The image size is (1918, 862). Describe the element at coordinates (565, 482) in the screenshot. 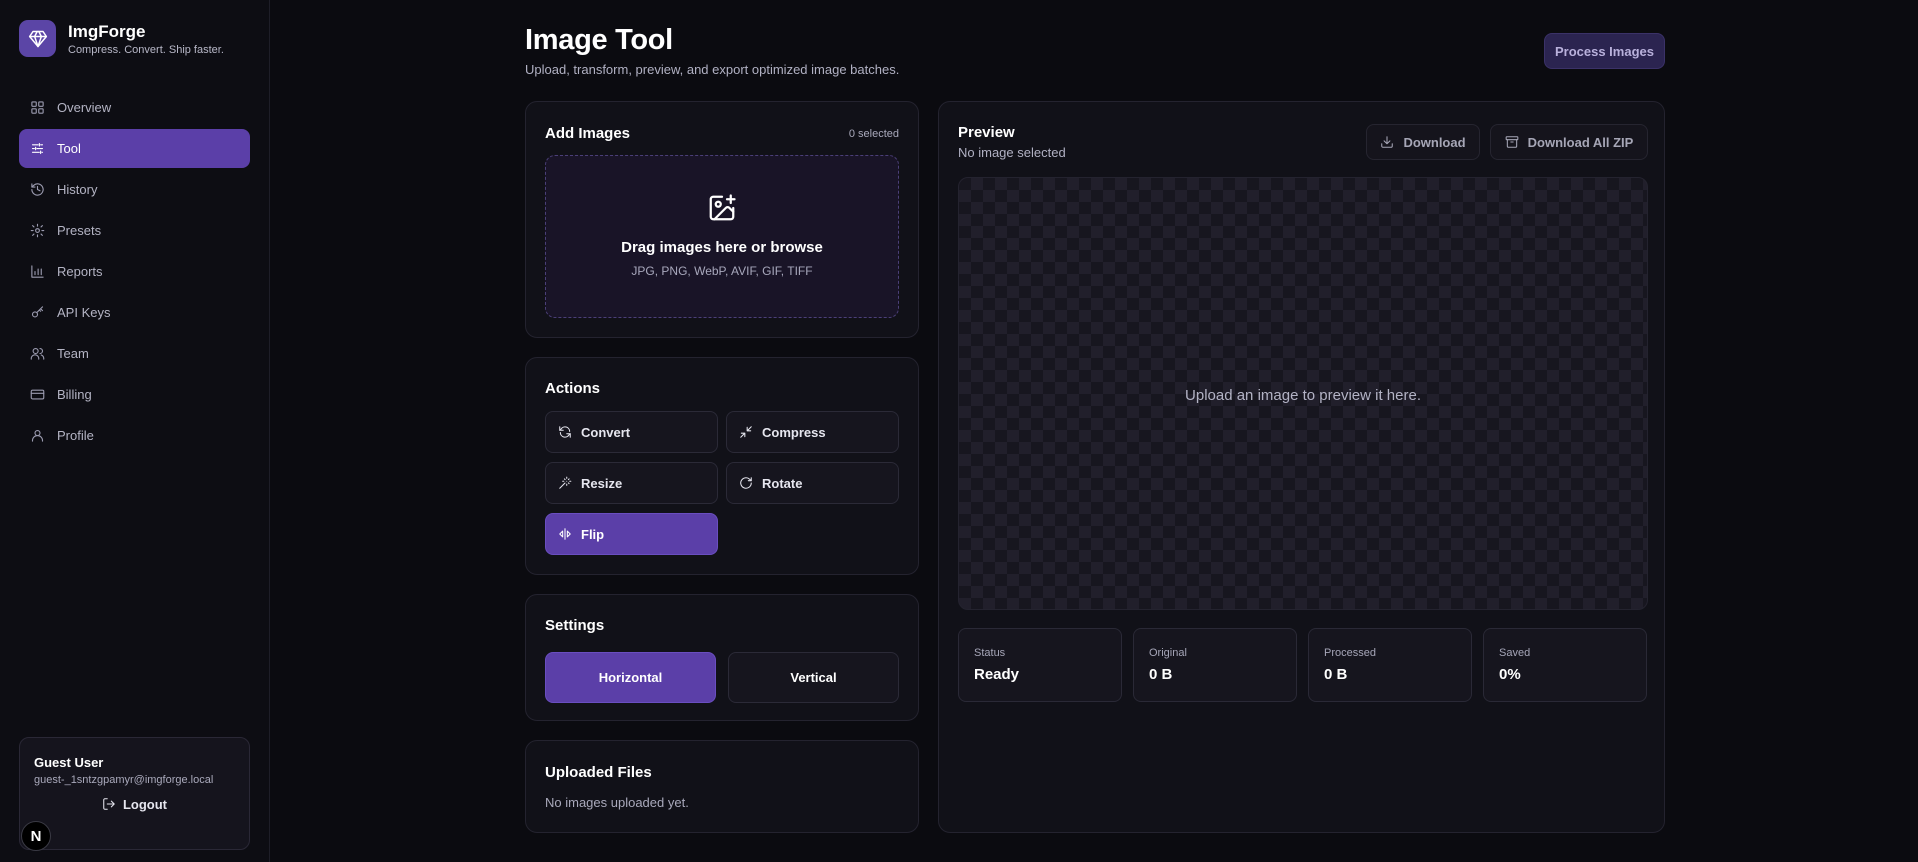

I see `wand-icon` at that location.